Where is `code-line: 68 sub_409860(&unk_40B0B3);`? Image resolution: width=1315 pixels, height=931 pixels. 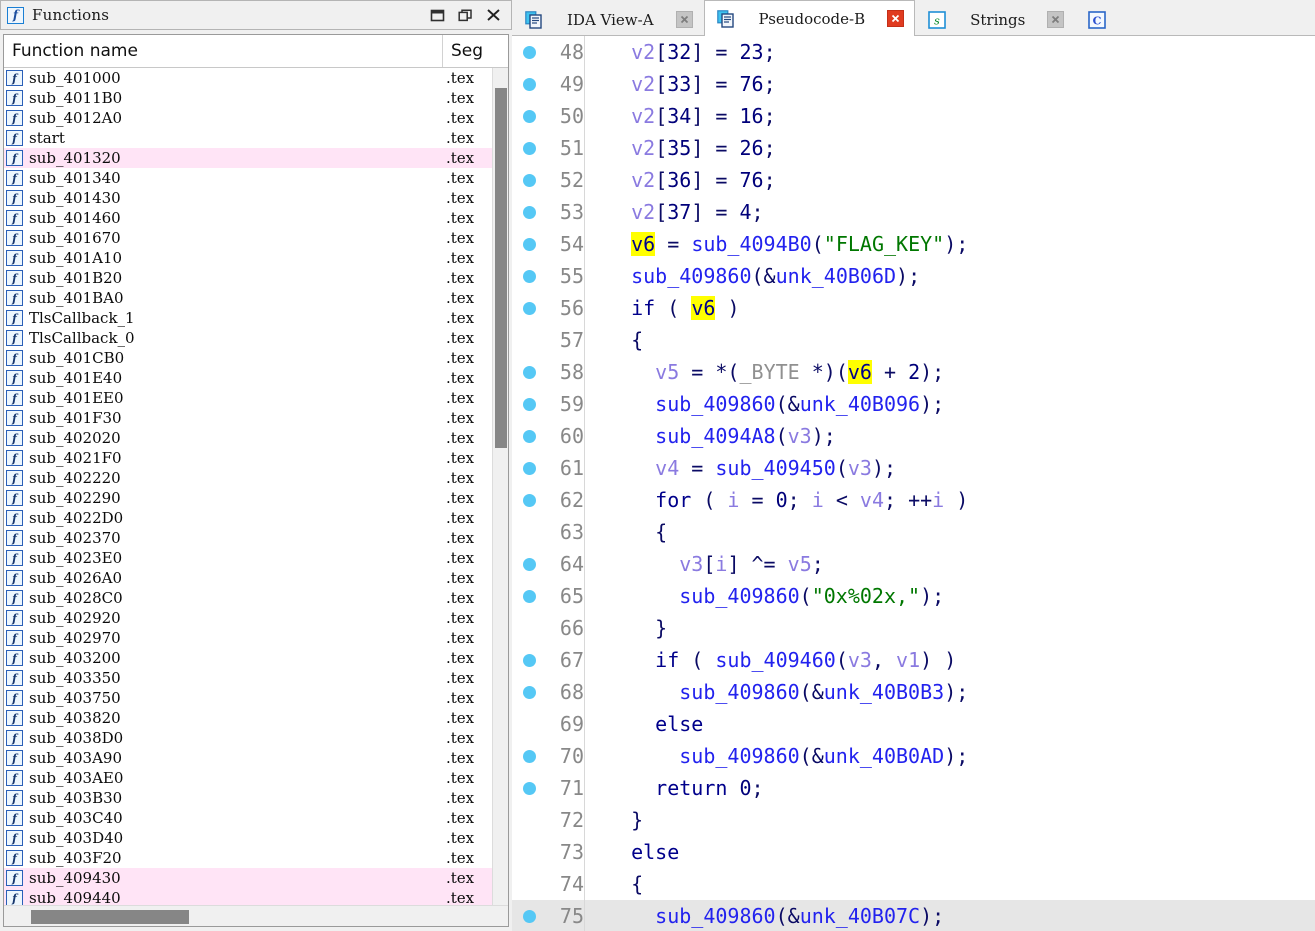 code-line: 68 sub_409860(&unk_40B0B3); is located at coordinates (913, 692).